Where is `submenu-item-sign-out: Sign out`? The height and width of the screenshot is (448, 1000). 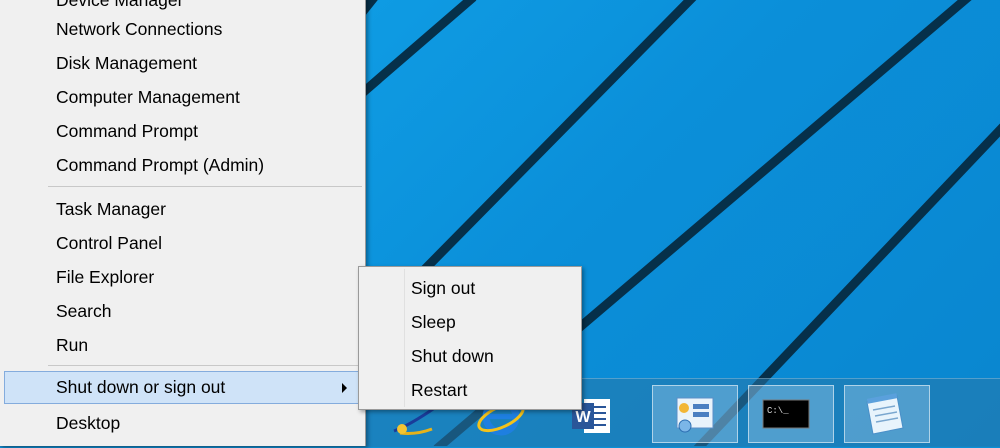 submenu-item-sign-out: Sign out is located at coordinates (470, 288).